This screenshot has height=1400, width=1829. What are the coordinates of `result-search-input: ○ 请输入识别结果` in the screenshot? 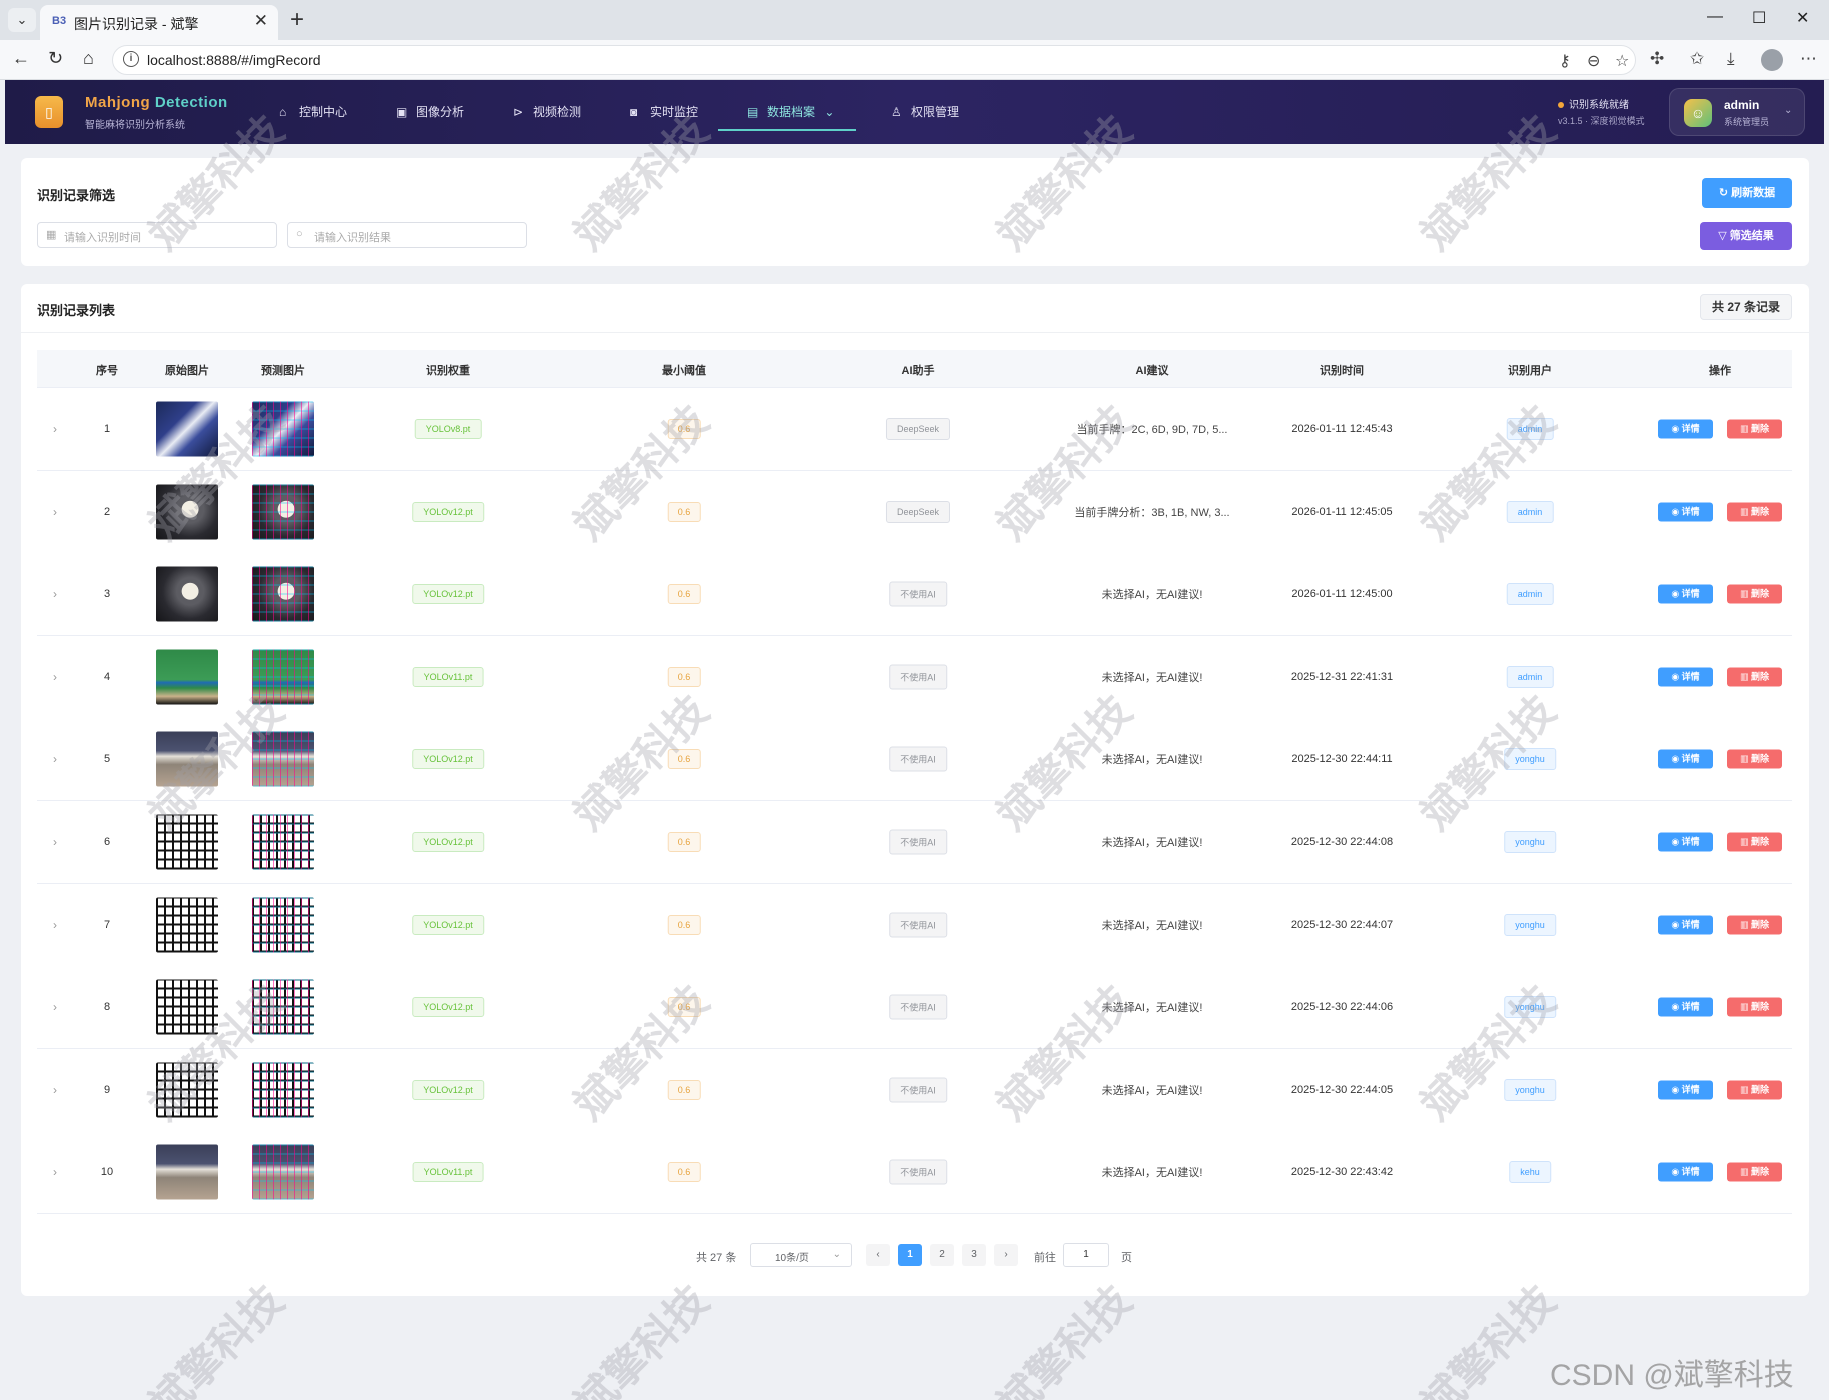 It's located at (407, 235).